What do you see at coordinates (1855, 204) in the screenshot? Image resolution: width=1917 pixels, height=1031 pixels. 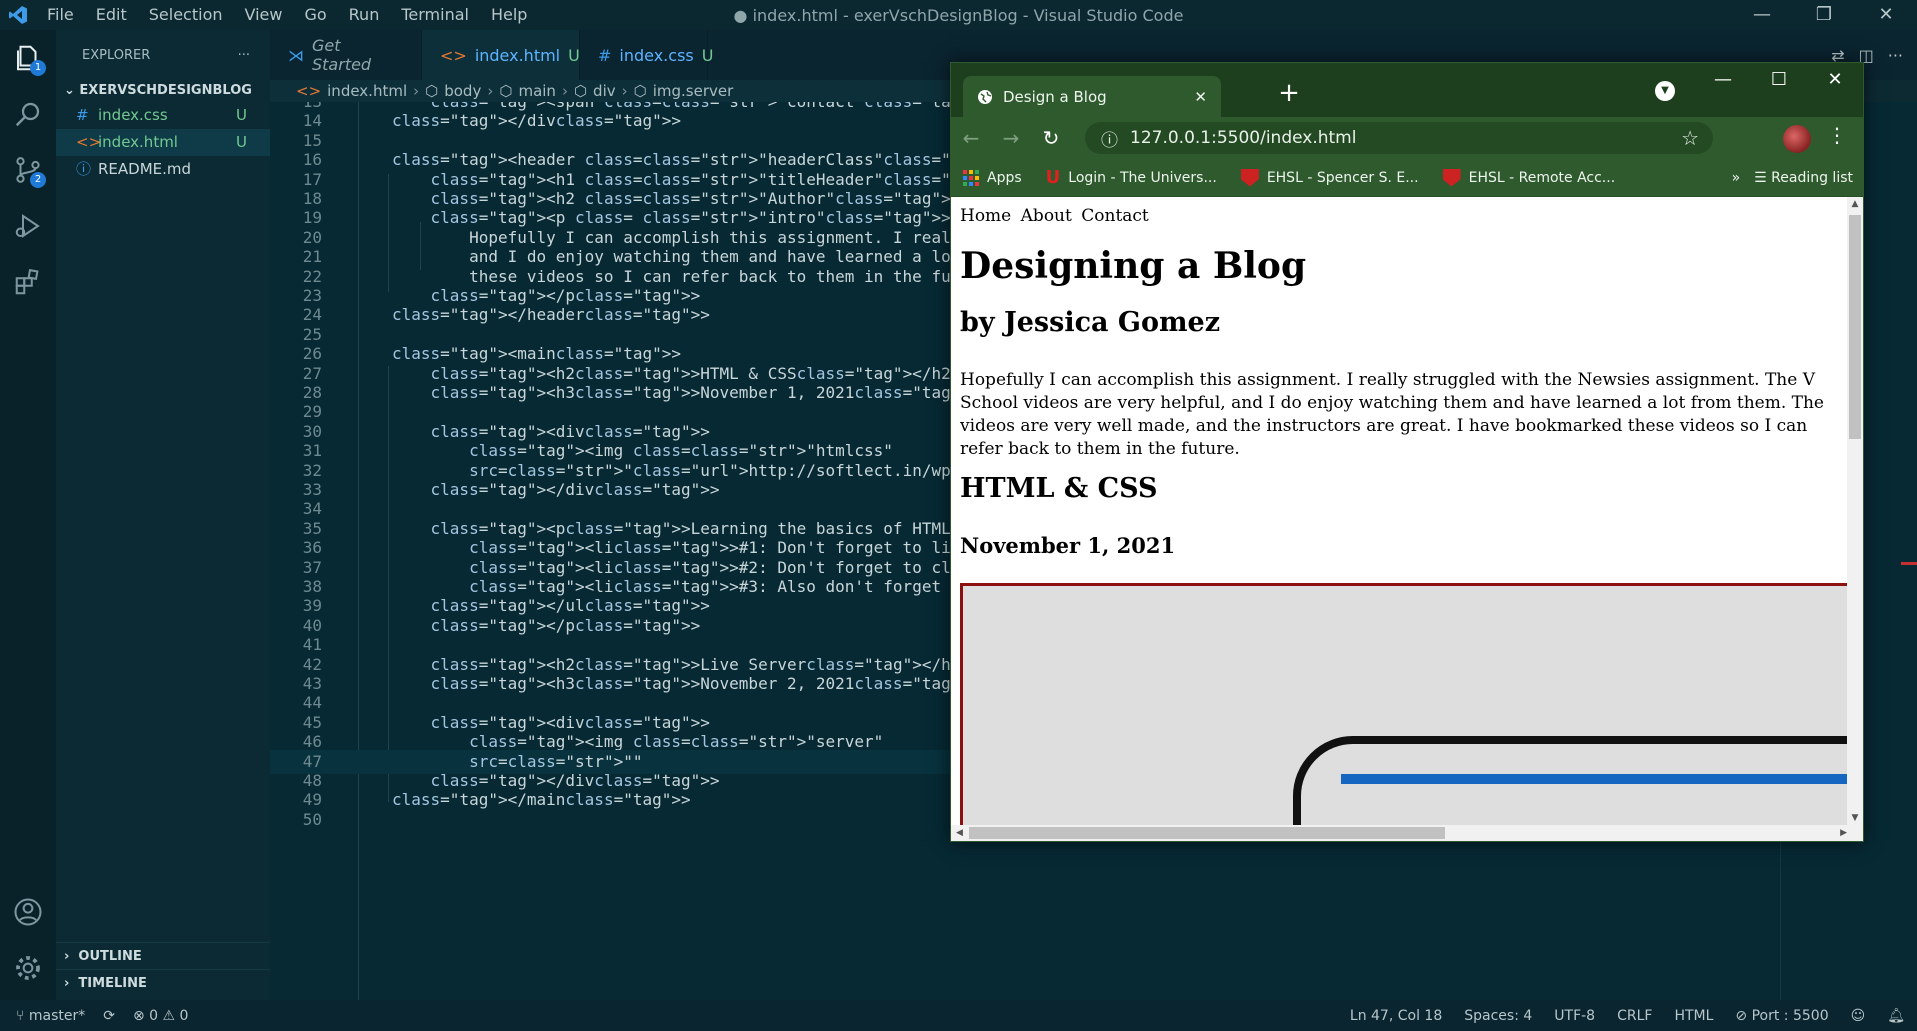 I see `scroll-up-icon: ▲` at bounding box center [1855, 204].